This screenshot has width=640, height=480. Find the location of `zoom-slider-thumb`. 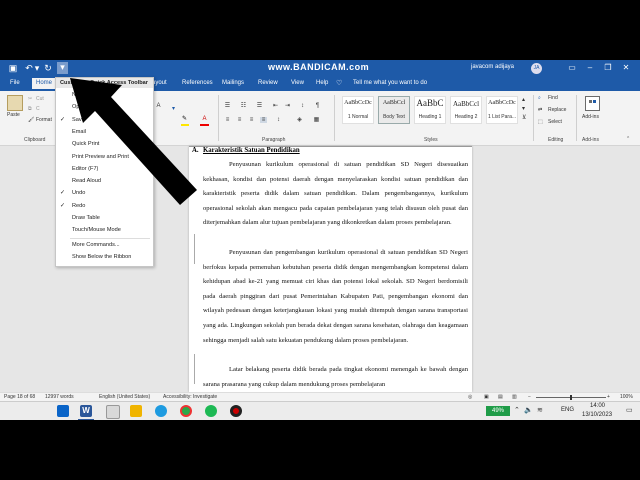

zoom-slider-thumb is located at coordinates (571, 397).